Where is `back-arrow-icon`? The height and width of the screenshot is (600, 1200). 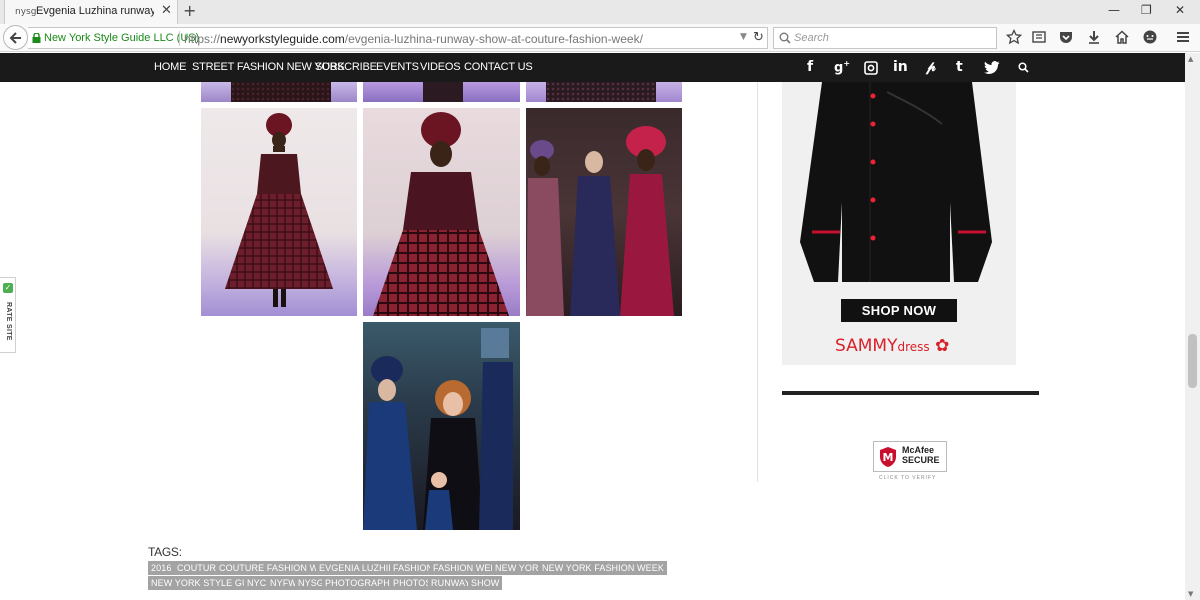 back-arrow-icon is located at coordinates (15, 38).